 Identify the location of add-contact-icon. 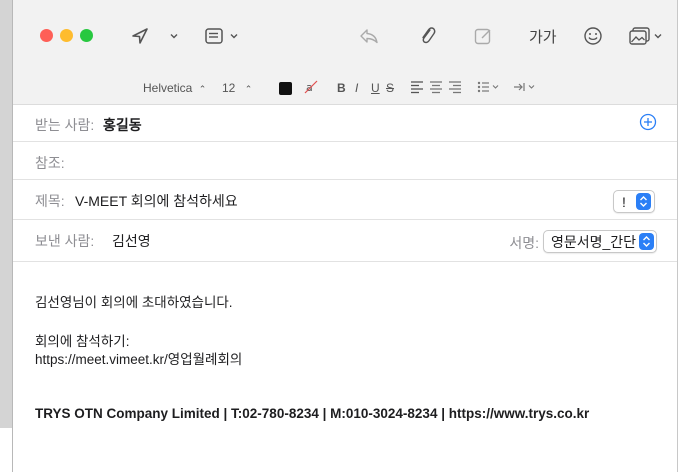
(648, 122).